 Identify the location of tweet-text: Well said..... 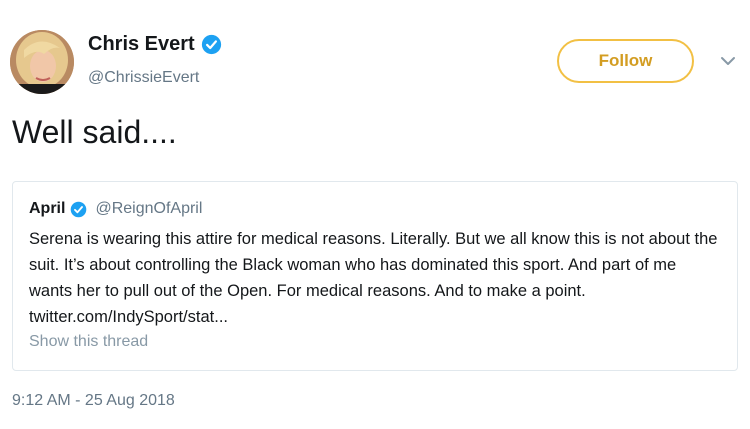
(94, 132).